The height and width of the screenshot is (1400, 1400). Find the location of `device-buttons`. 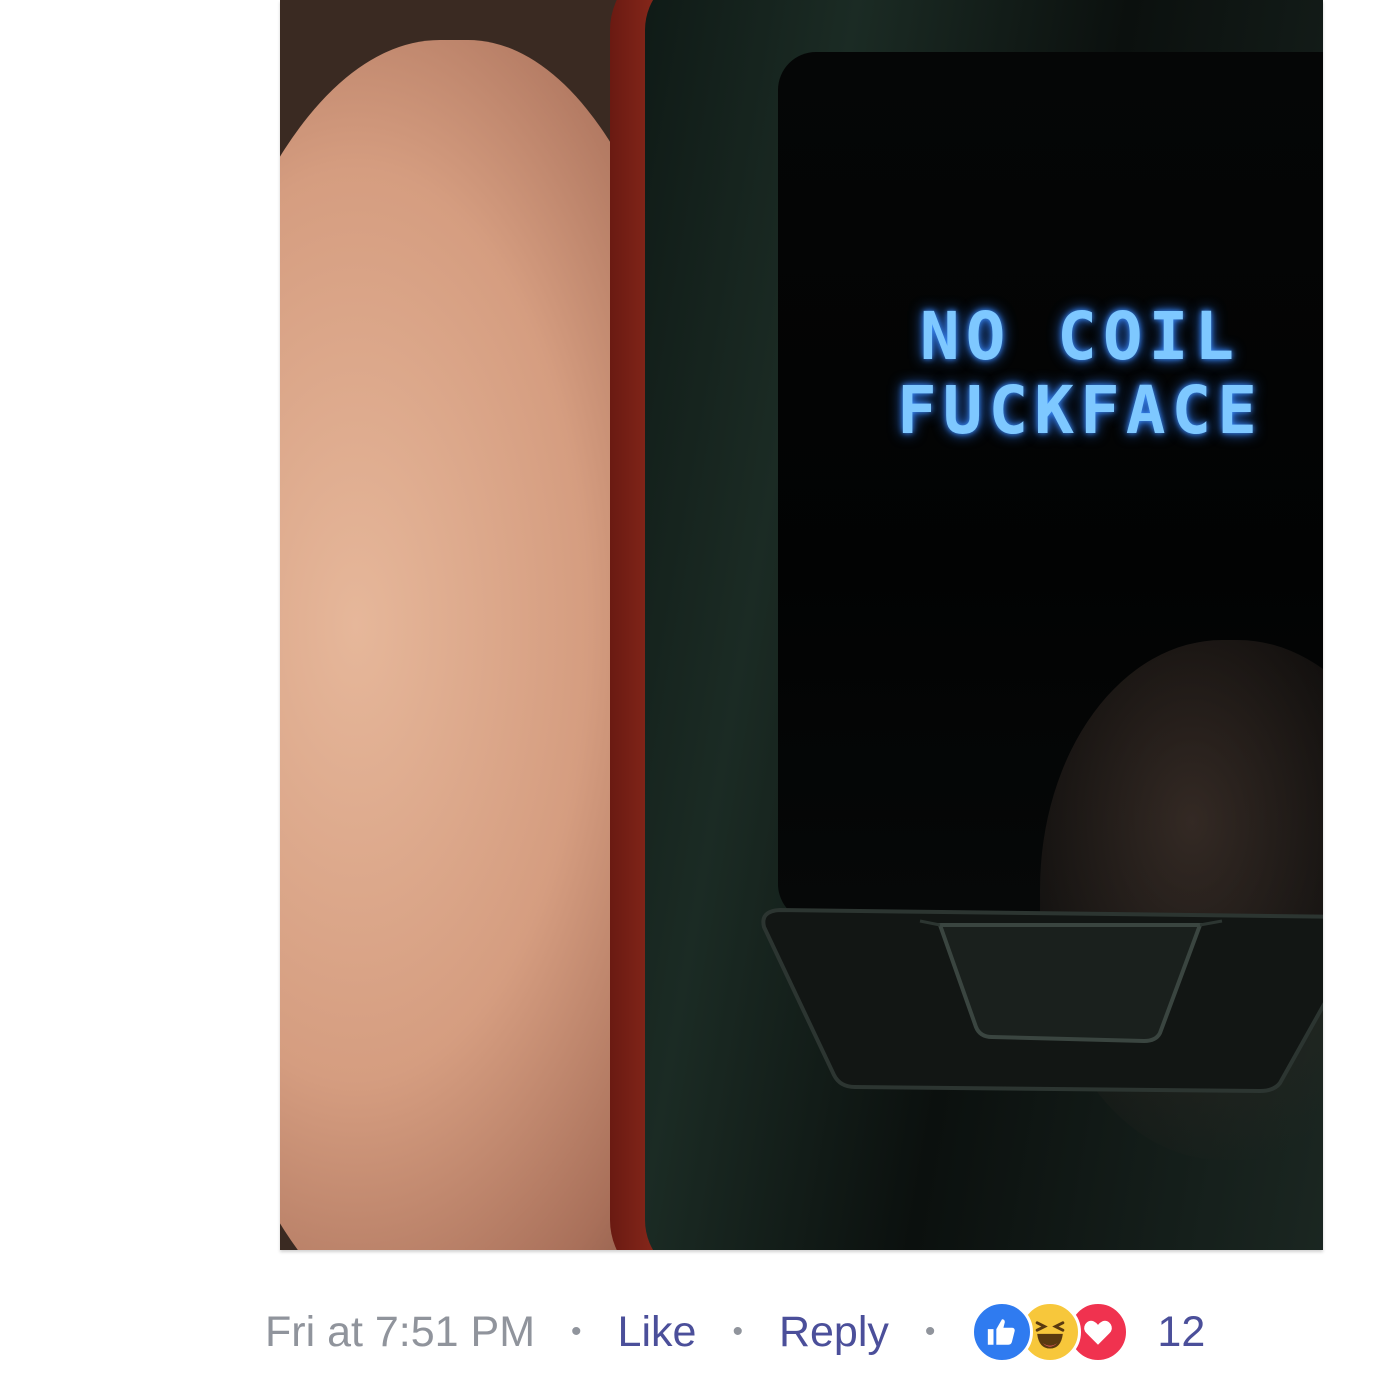

device-buttons is located at coordinates (1042, 1000).